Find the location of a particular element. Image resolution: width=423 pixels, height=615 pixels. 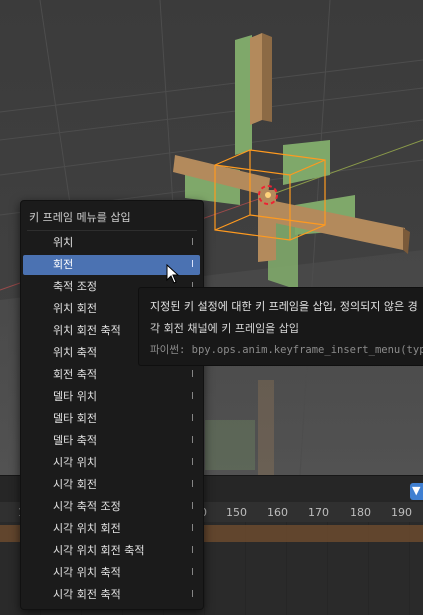

menu-item: 델타 회전 I is located at coordinates (111, 419).